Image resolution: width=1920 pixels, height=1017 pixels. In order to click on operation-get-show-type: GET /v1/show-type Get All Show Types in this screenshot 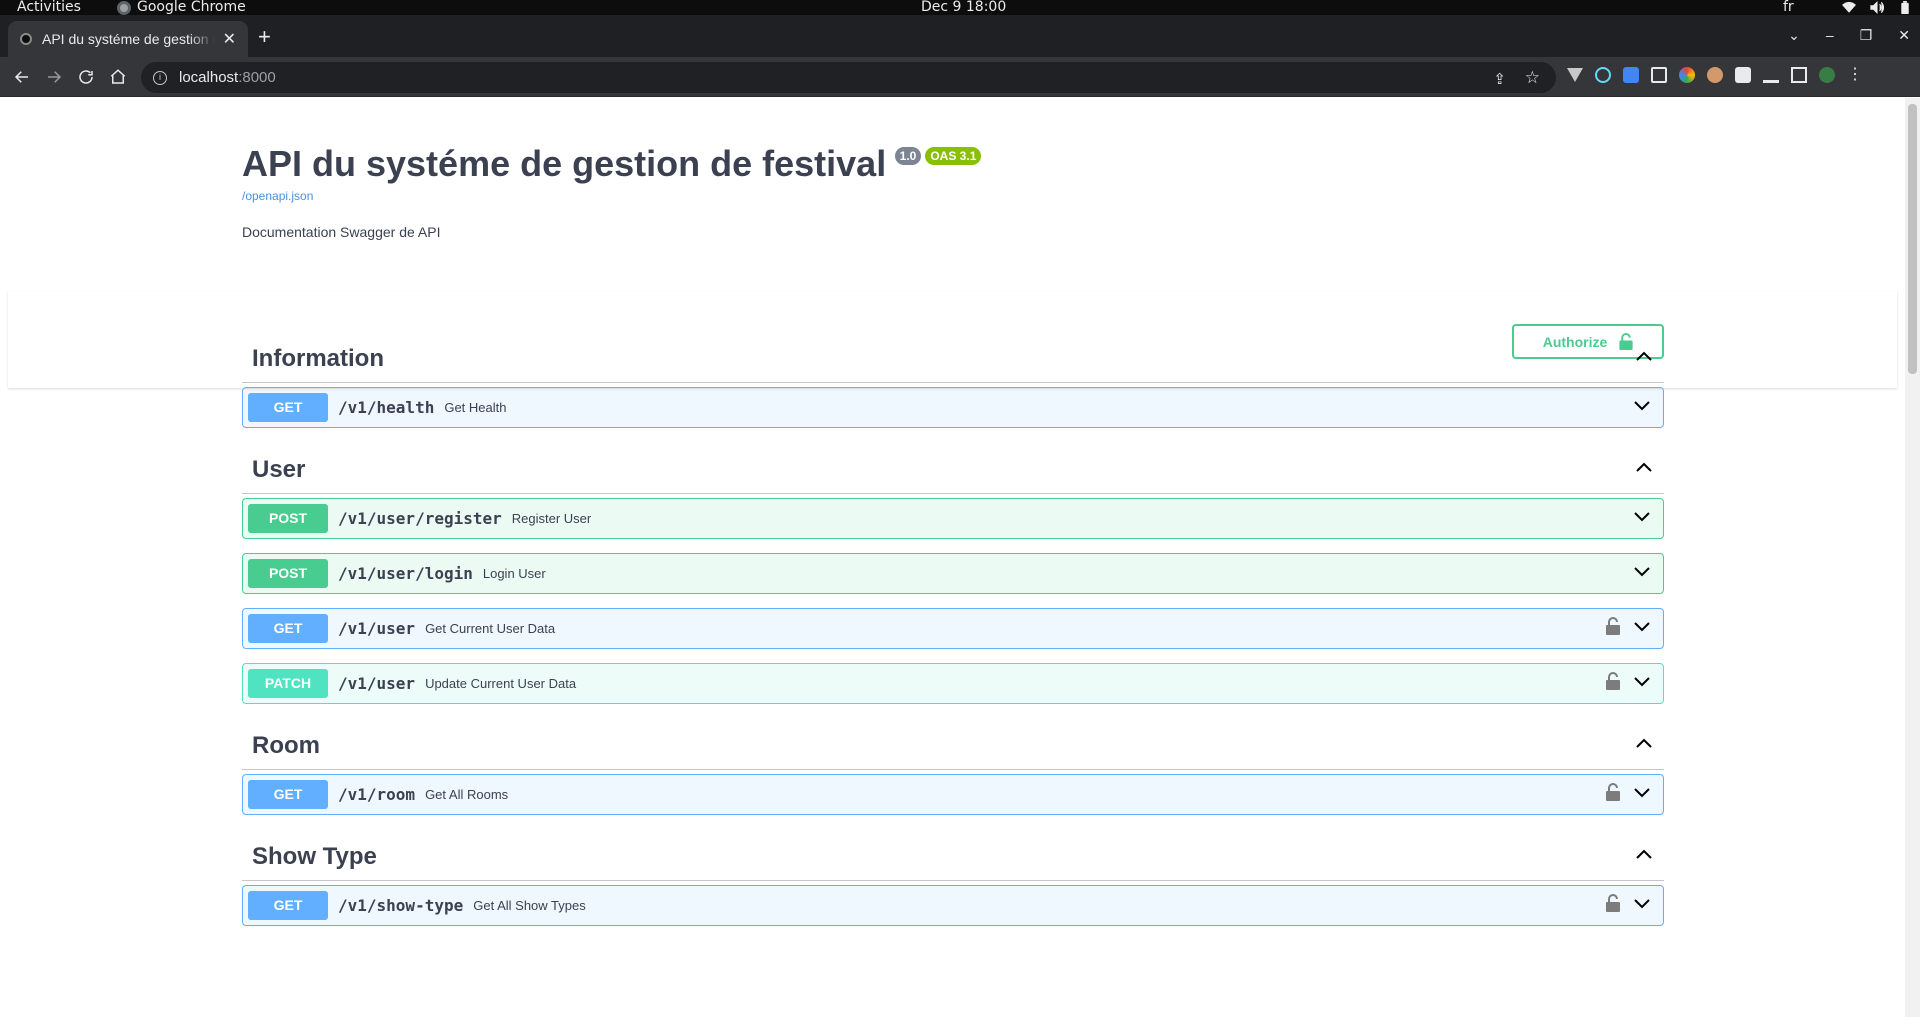, I will do `click(953, 905)`.